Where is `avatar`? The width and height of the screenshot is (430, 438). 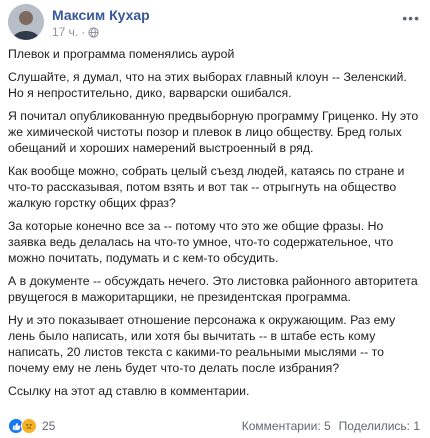
avatar is located at coordinates (26, 22).